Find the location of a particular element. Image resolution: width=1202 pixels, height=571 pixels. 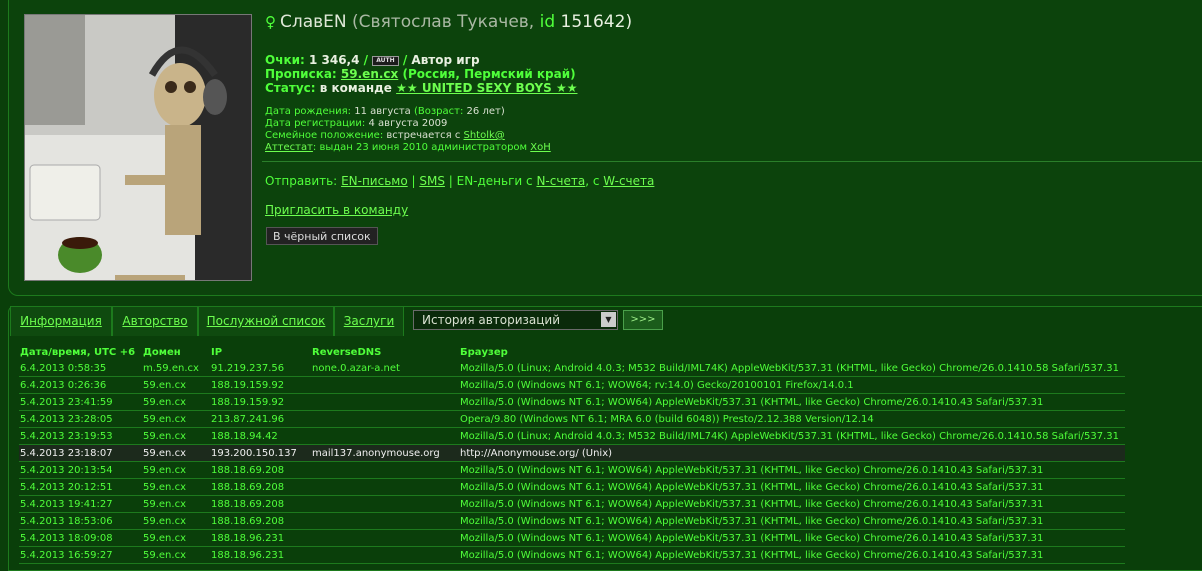

attestat-text: : выдан 23 июня 2010 администратором is located at coordinates (420, 147).